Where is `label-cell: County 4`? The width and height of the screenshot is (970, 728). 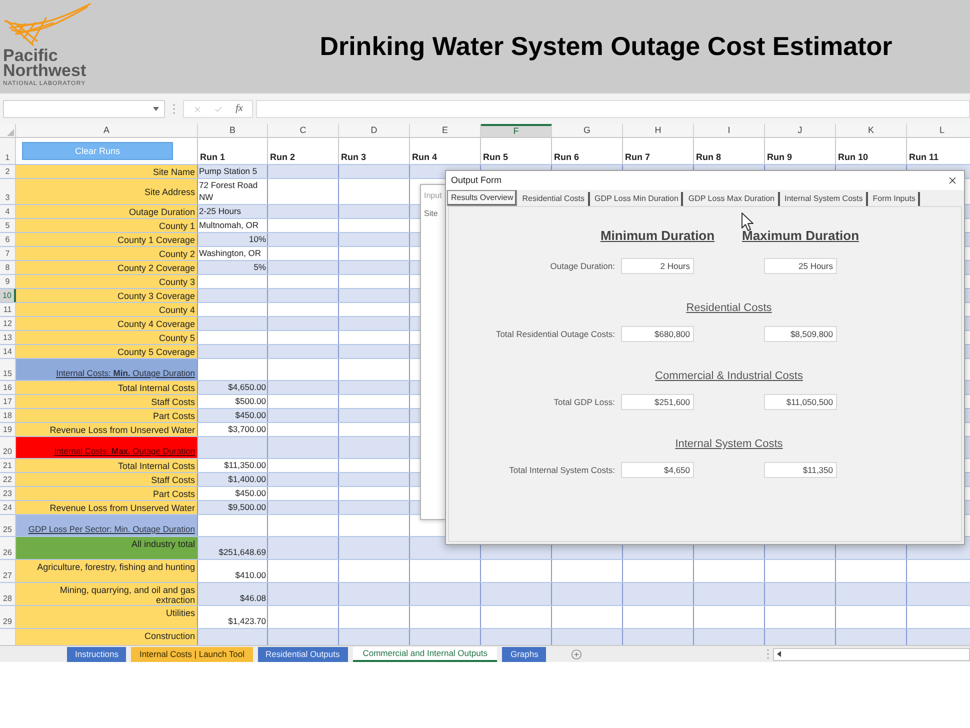 label-cell: County 4 is located at coordinates (107, 309).